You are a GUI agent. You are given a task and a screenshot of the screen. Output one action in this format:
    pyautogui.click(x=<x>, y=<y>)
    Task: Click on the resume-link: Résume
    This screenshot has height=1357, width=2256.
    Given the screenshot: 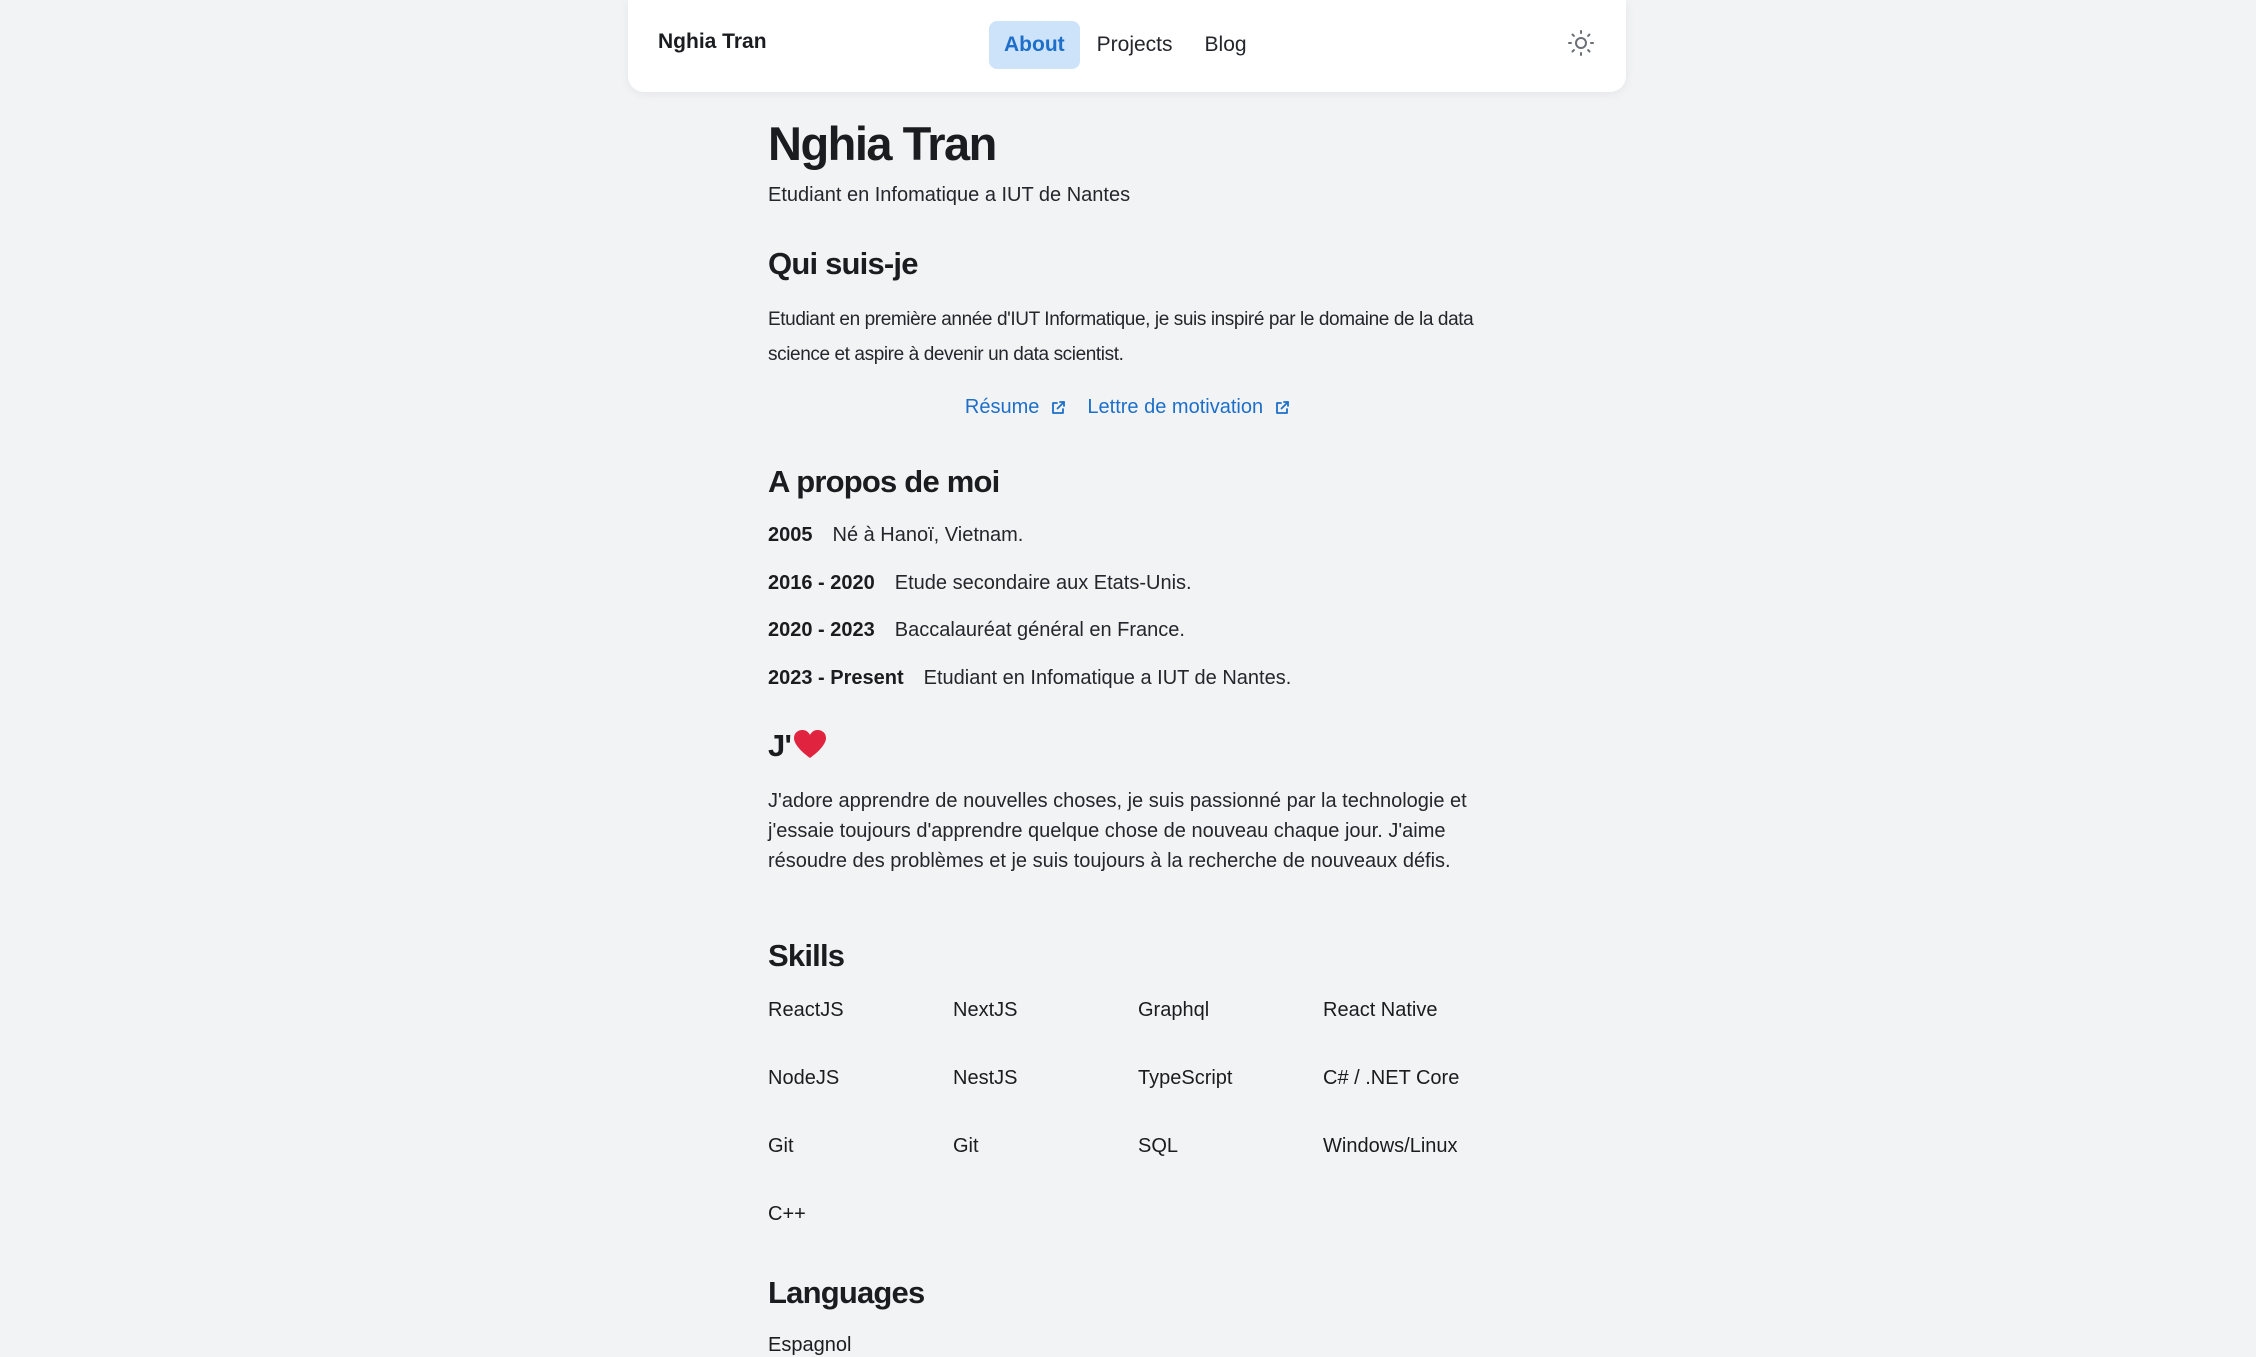 What is the action you would take?
    pyautogui.click(x=1016, y=407)
    